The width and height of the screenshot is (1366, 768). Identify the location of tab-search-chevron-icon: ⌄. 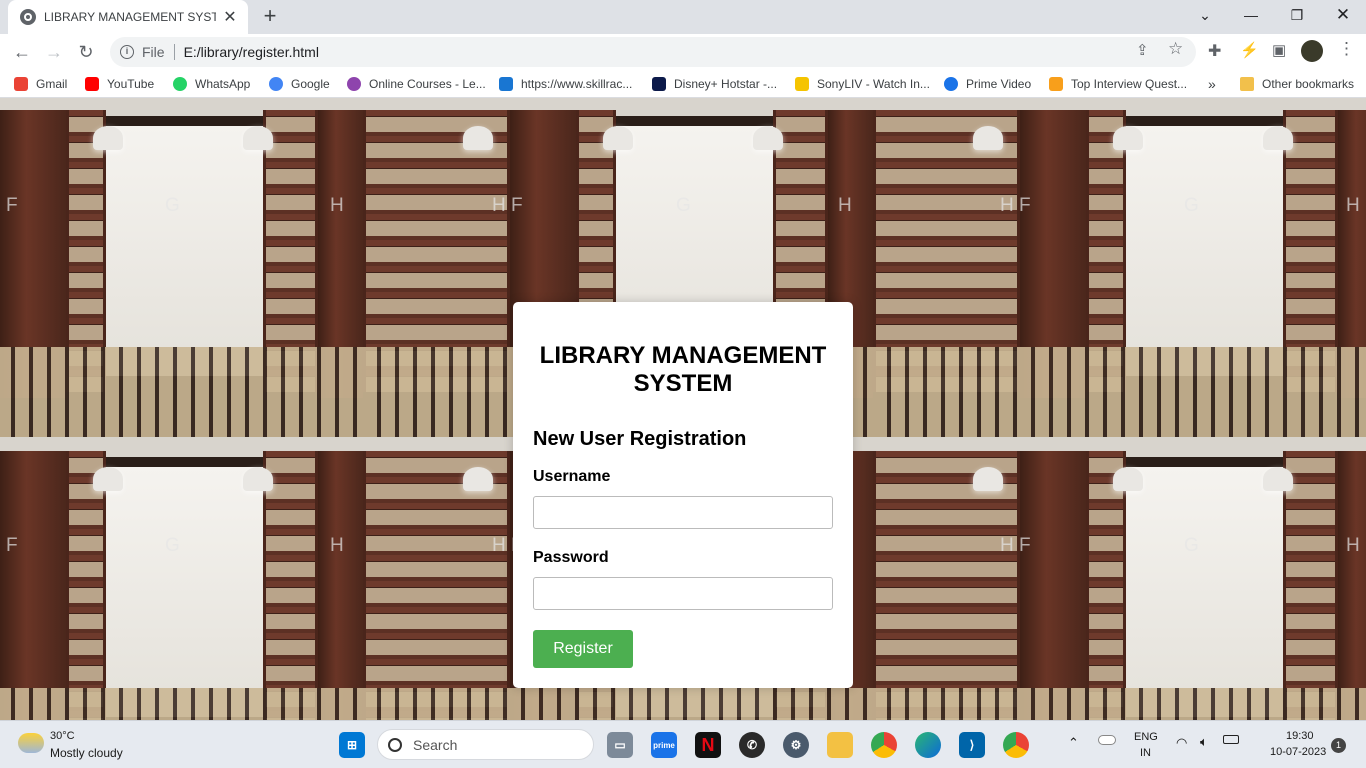
(1205, 15).